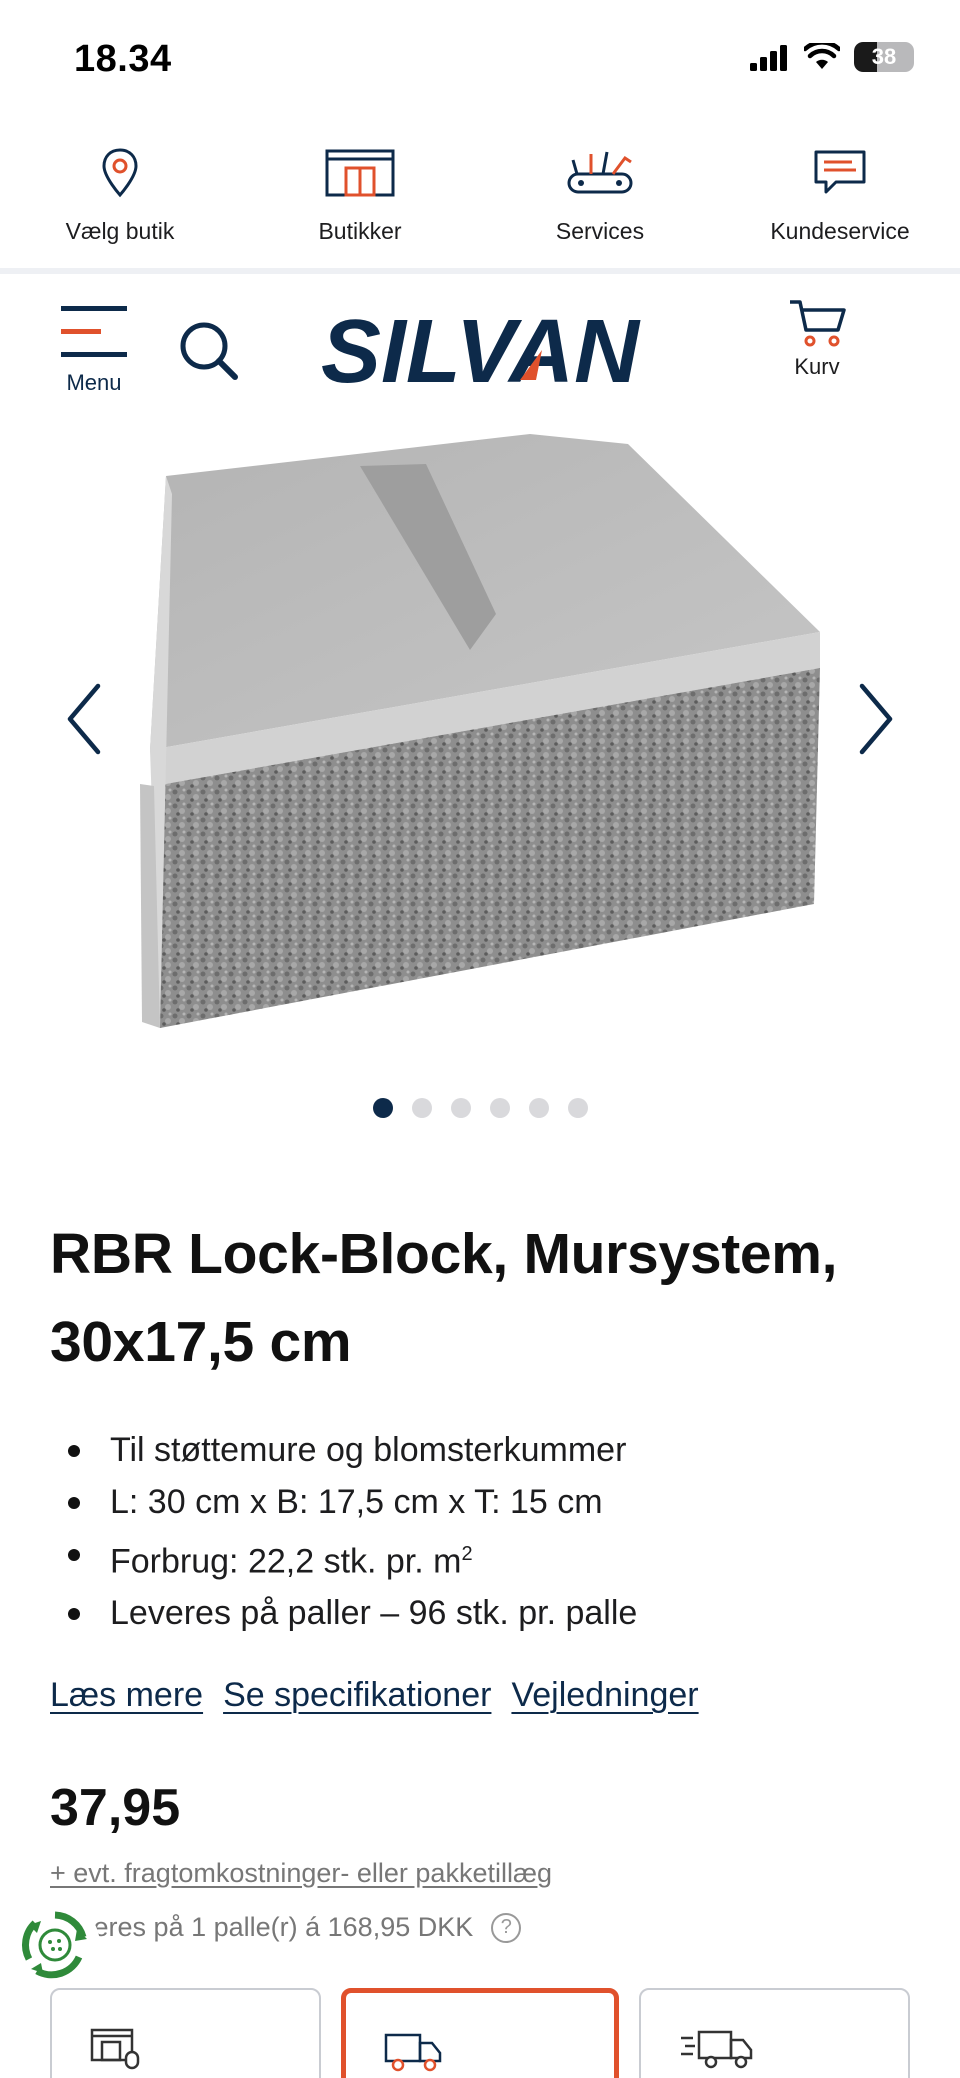  Describe the element at coordinates (716, 2049) in the screenshot. I see `fast-delivery-icon` at that location.